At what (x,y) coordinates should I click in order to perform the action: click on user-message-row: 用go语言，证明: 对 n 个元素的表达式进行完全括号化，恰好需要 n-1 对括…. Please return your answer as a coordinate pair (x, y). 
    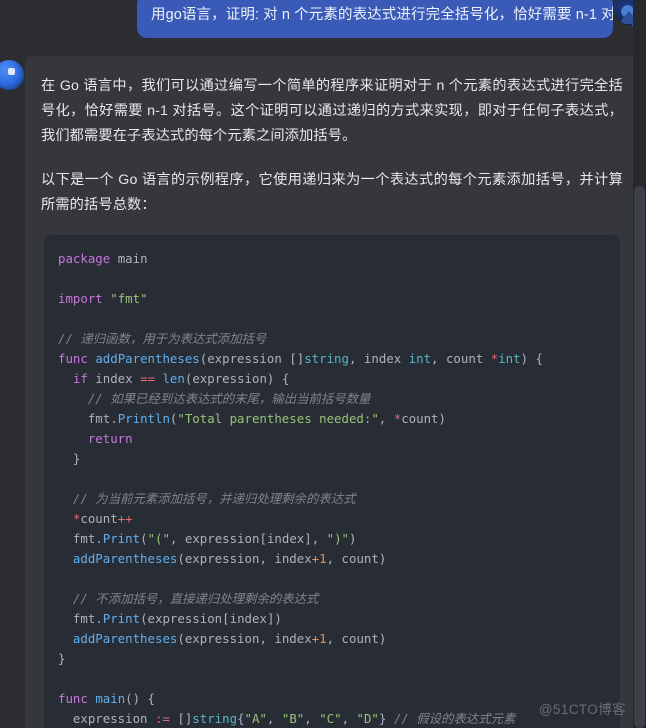
    Looking at the image, I should click on (323, 24).